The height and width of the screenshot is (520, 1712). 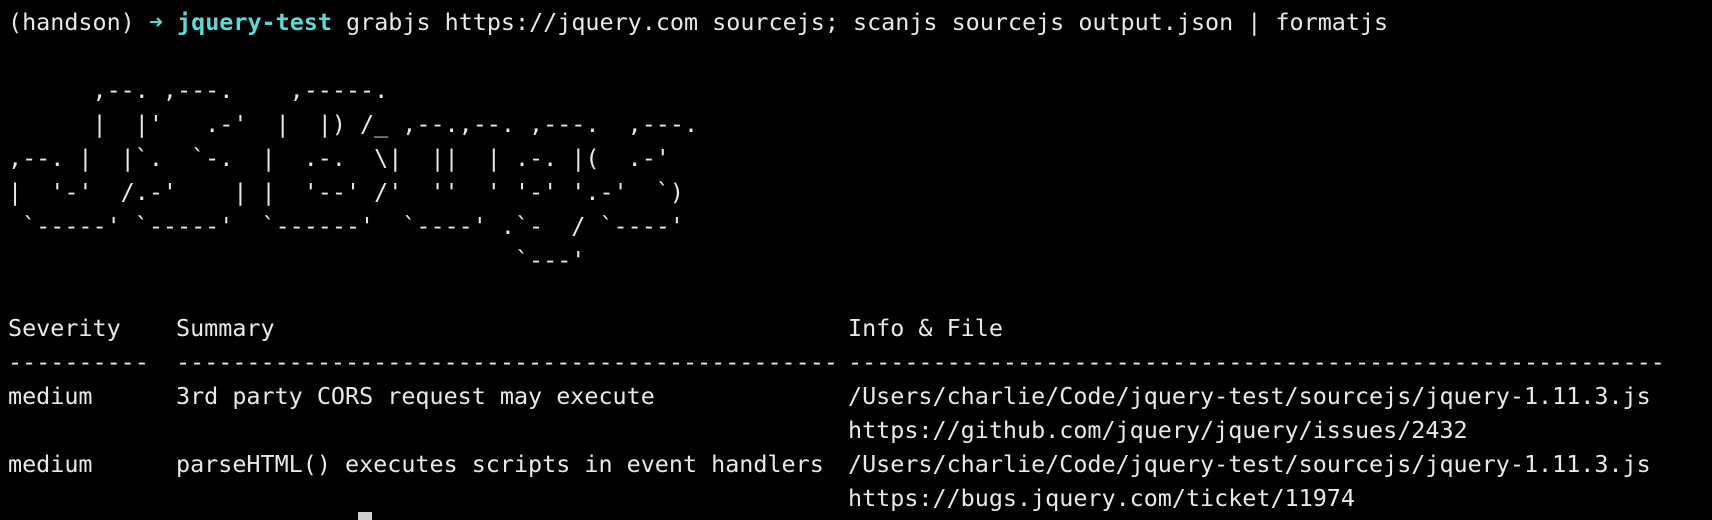 I want to click on banner-line: | '-' /.-' | | '--' /' '' ' '-' '.-' `), so click(x=346, y=192).